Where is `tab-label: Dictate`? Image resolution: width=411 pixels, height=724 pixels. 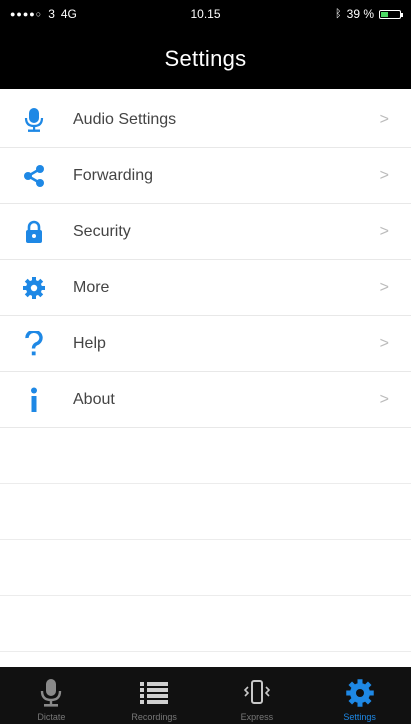 tab-label: Dictate is located at coordinates (51, 717).